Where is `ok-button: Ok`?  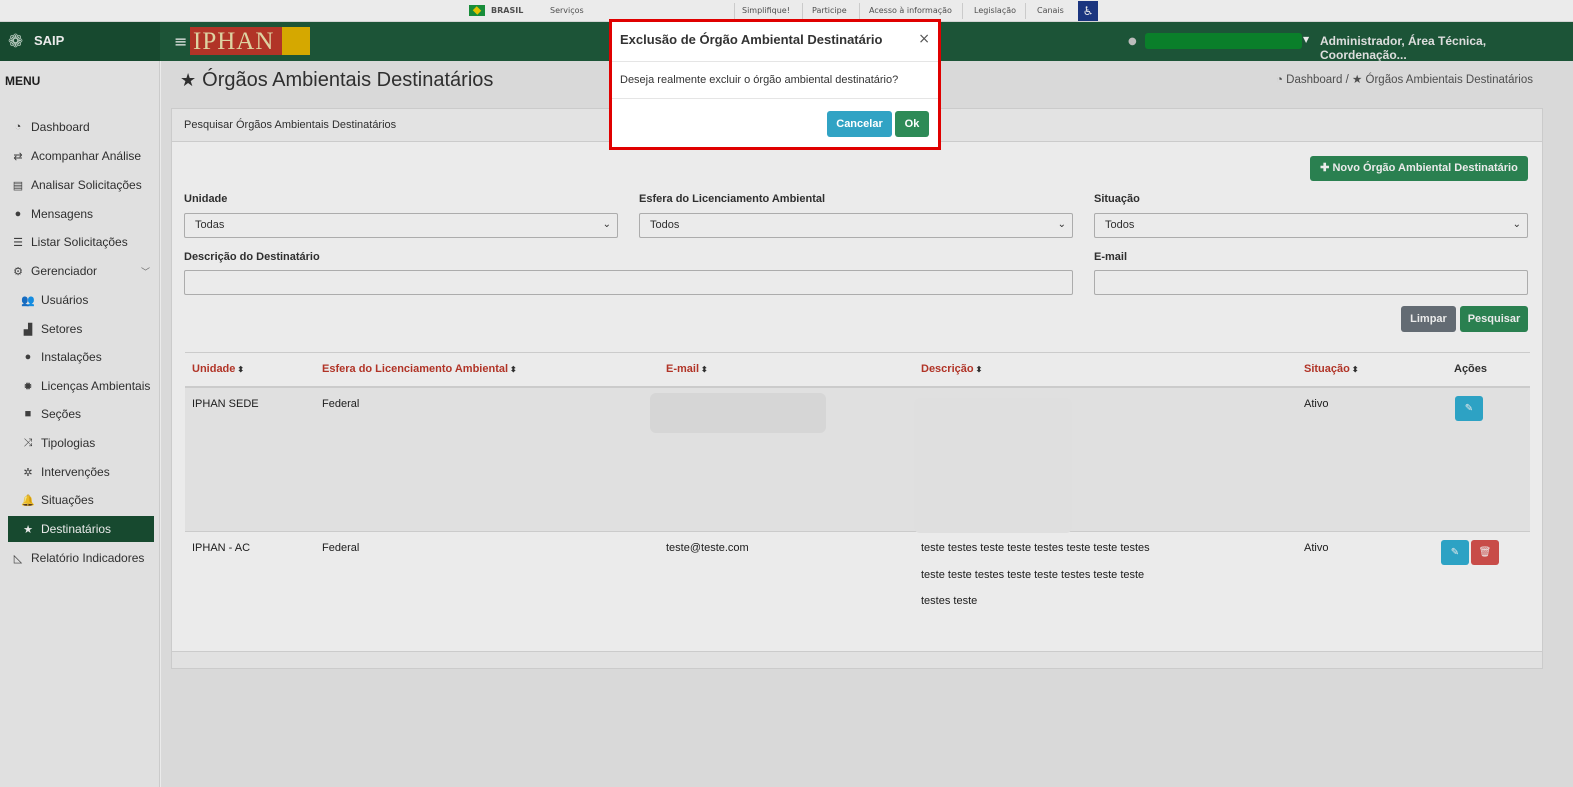
ok-button: Ok is located at coordinates (912, 124).